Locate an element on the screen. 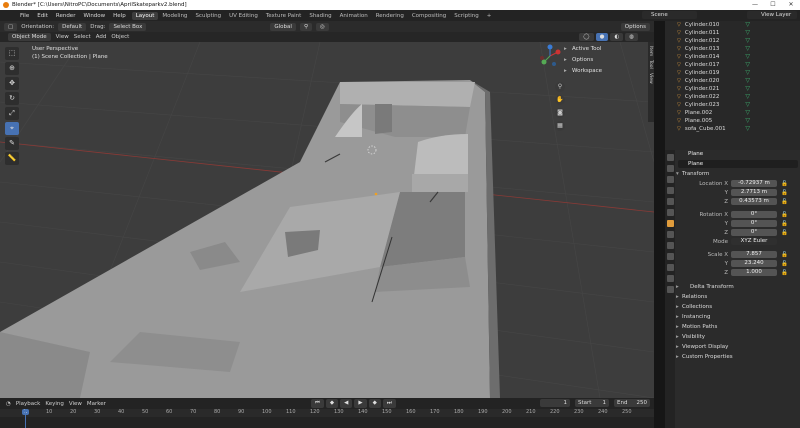 The image size is (800, 428). outliner-item: ▽ Cylinder.022 ▽ is located at coordinates (732, 97).